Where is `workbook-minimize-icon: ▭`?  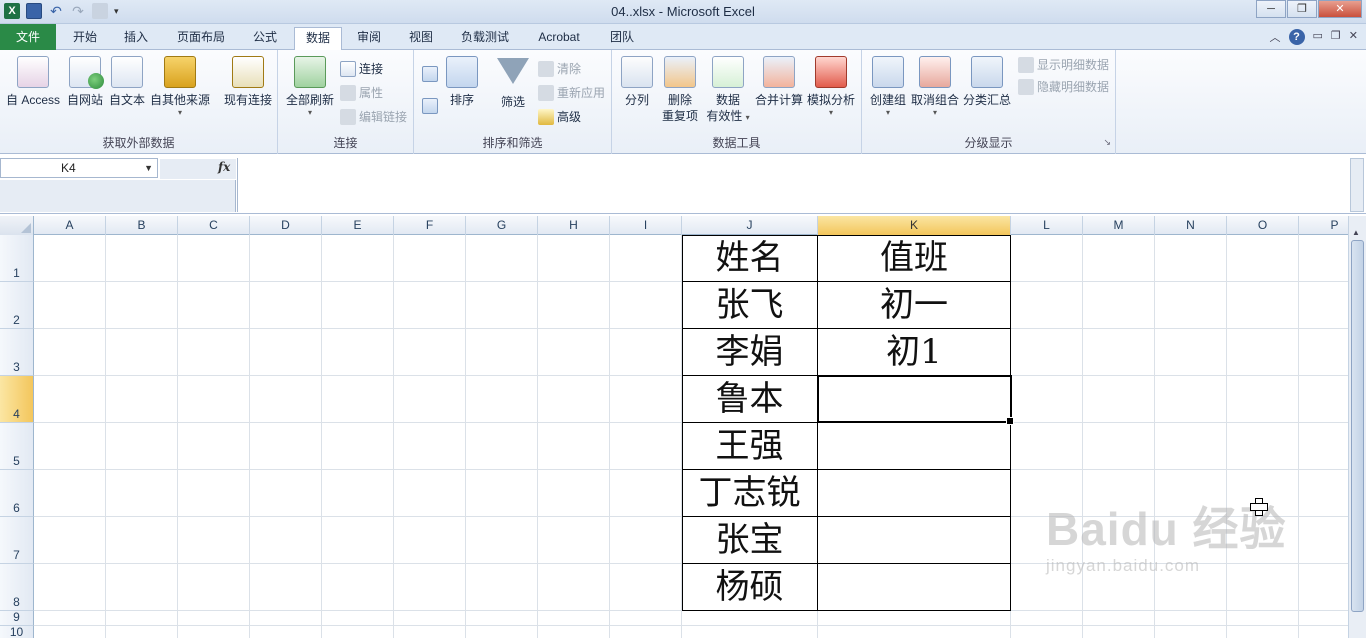 workbook-minimize-icon: ▭ is located at coordinates (1318, 37).